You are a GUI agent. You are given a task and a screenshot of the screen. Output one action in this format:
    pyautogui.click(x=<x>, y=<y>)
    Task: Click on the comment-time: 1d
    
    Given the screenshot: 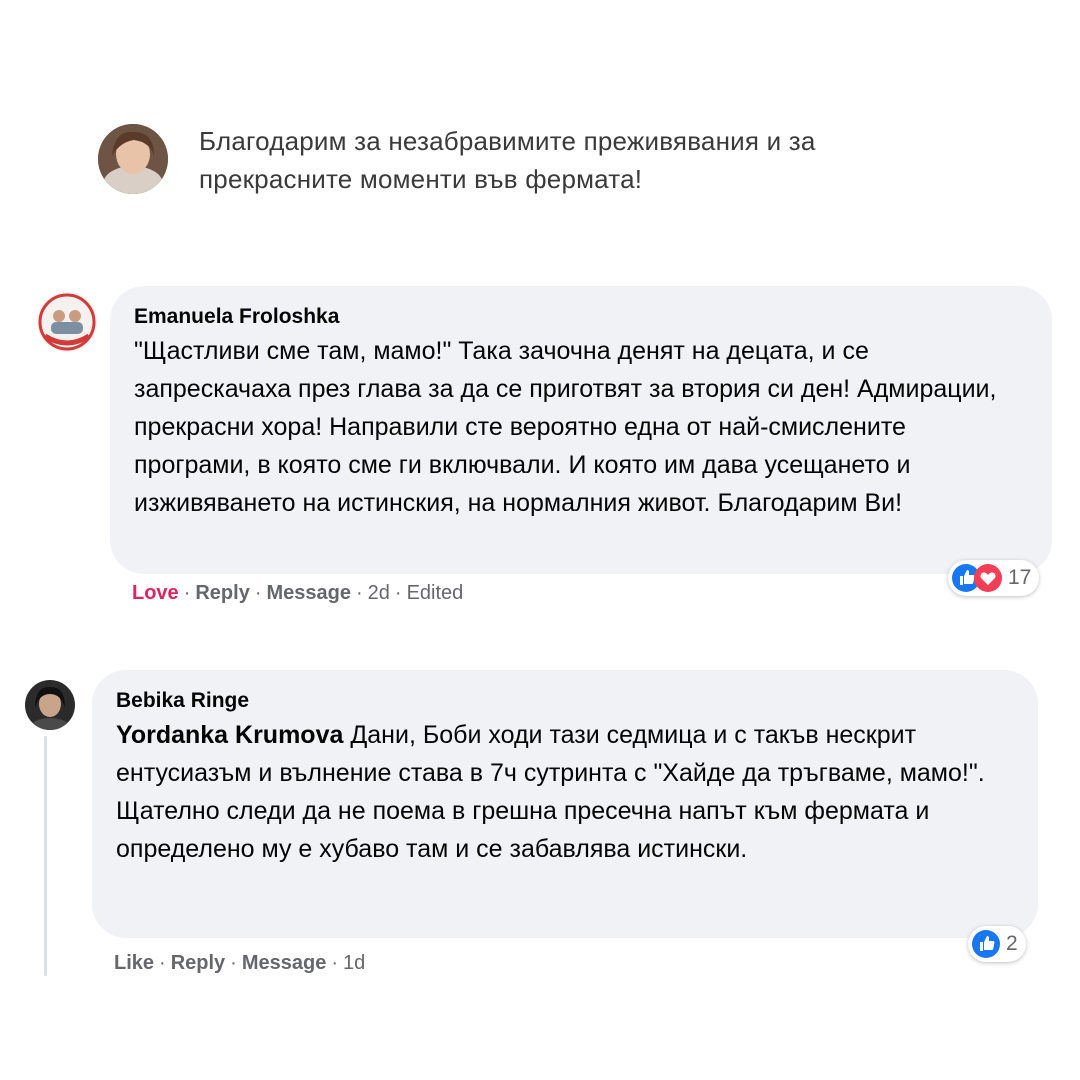 What is the action you would take?
    pyautogui.click(x=354, y=963)
    